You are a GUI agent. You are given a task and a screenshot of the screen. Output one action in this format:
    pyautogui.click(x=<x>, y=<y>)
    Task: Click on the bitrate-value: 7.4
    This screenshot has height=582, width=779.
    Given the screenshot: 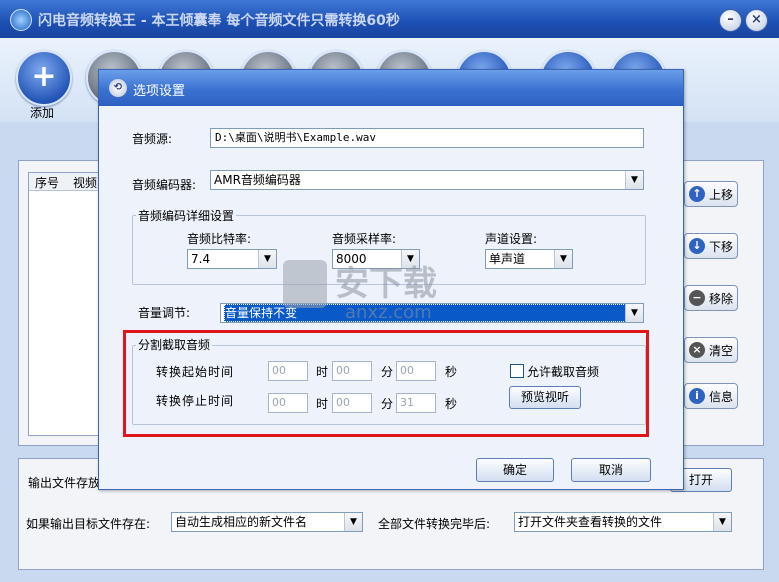 What is the action you would take?
    pyautogui.click(x=201, y=259)
    